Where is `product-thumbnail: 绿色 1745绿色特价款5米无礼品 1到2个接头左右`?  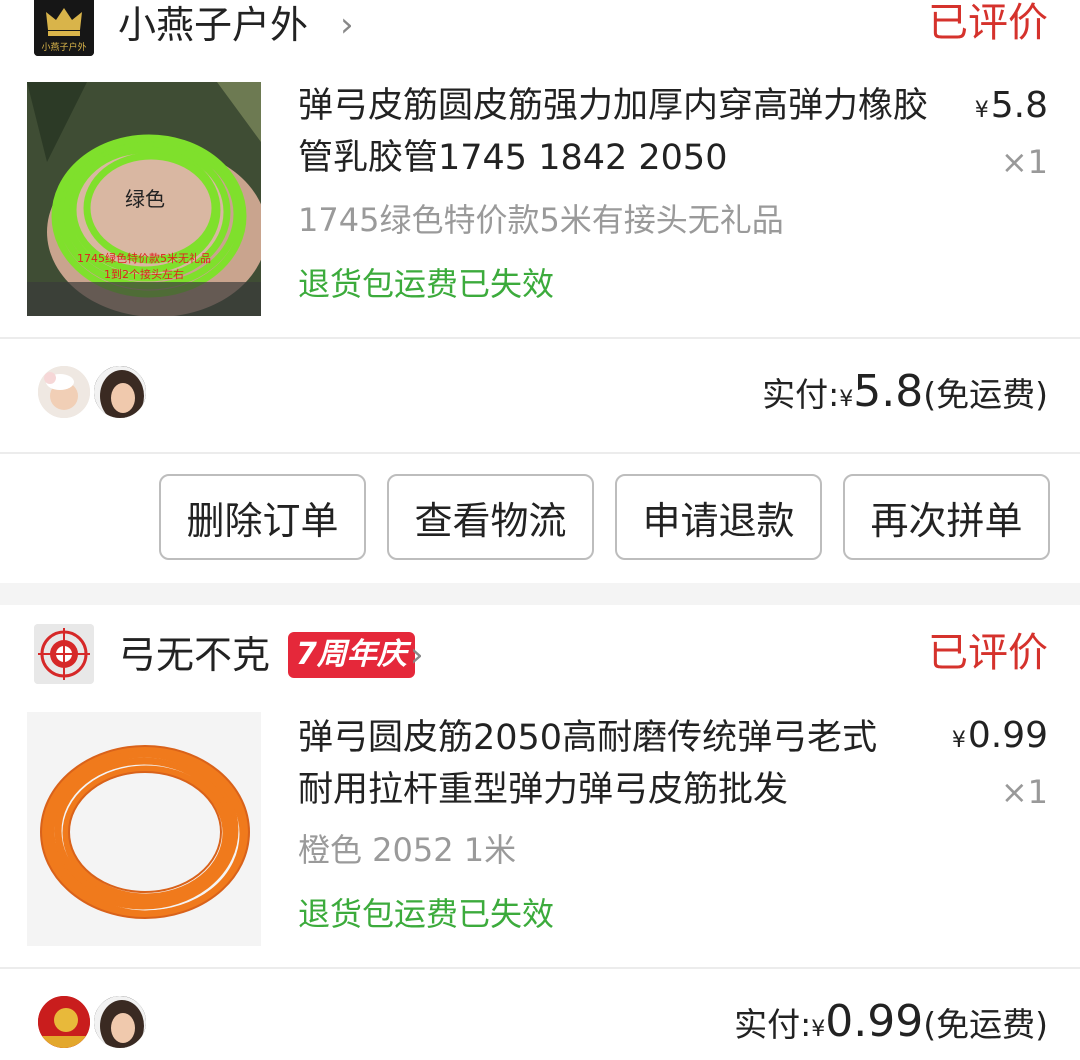
product-thumbnail: 绿色 1745绿色特价款5米无礼品 1到2个接头左右 is located at coordinates (144, 199).